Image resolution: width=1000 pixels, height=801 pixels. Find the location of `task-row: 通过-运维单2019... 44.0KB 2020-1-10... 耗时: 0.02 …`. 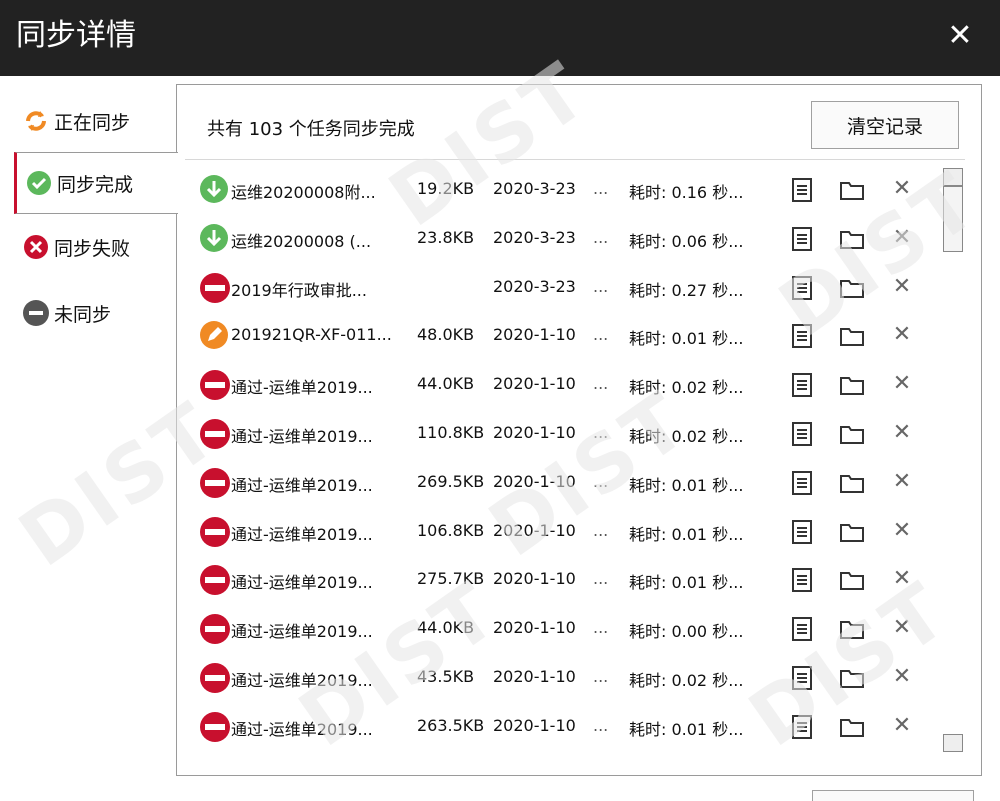

task-row: 通过-运维单2019... 44.0KB 2020-1-10... 耗时: 0.02 … is located at coordinates (565, 385).